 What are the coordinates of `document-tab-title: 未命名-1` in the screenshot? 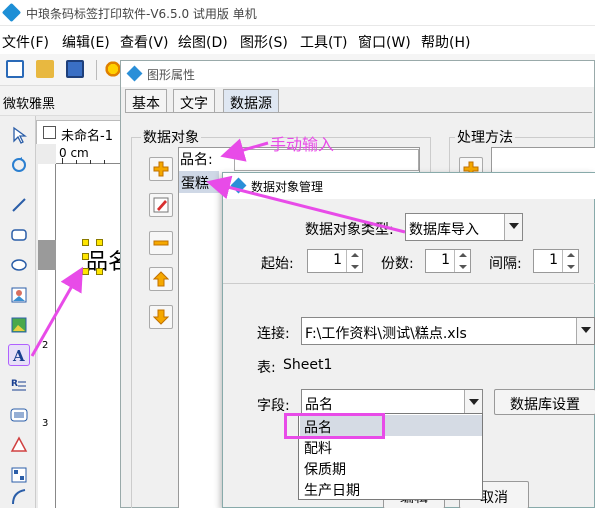 It's located at (87, 136).